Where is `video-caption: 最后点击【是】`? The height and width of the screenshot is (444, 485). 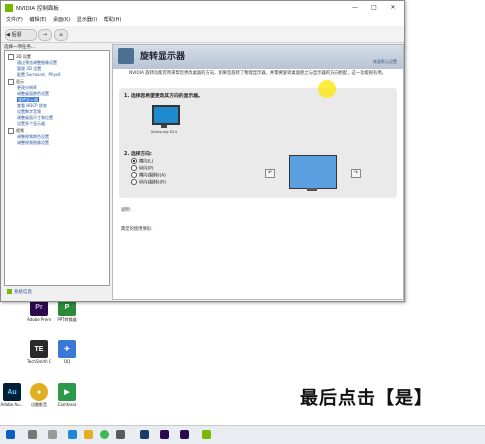
video-caption: 最后点击【是】 is located at coordinates (366, 398).